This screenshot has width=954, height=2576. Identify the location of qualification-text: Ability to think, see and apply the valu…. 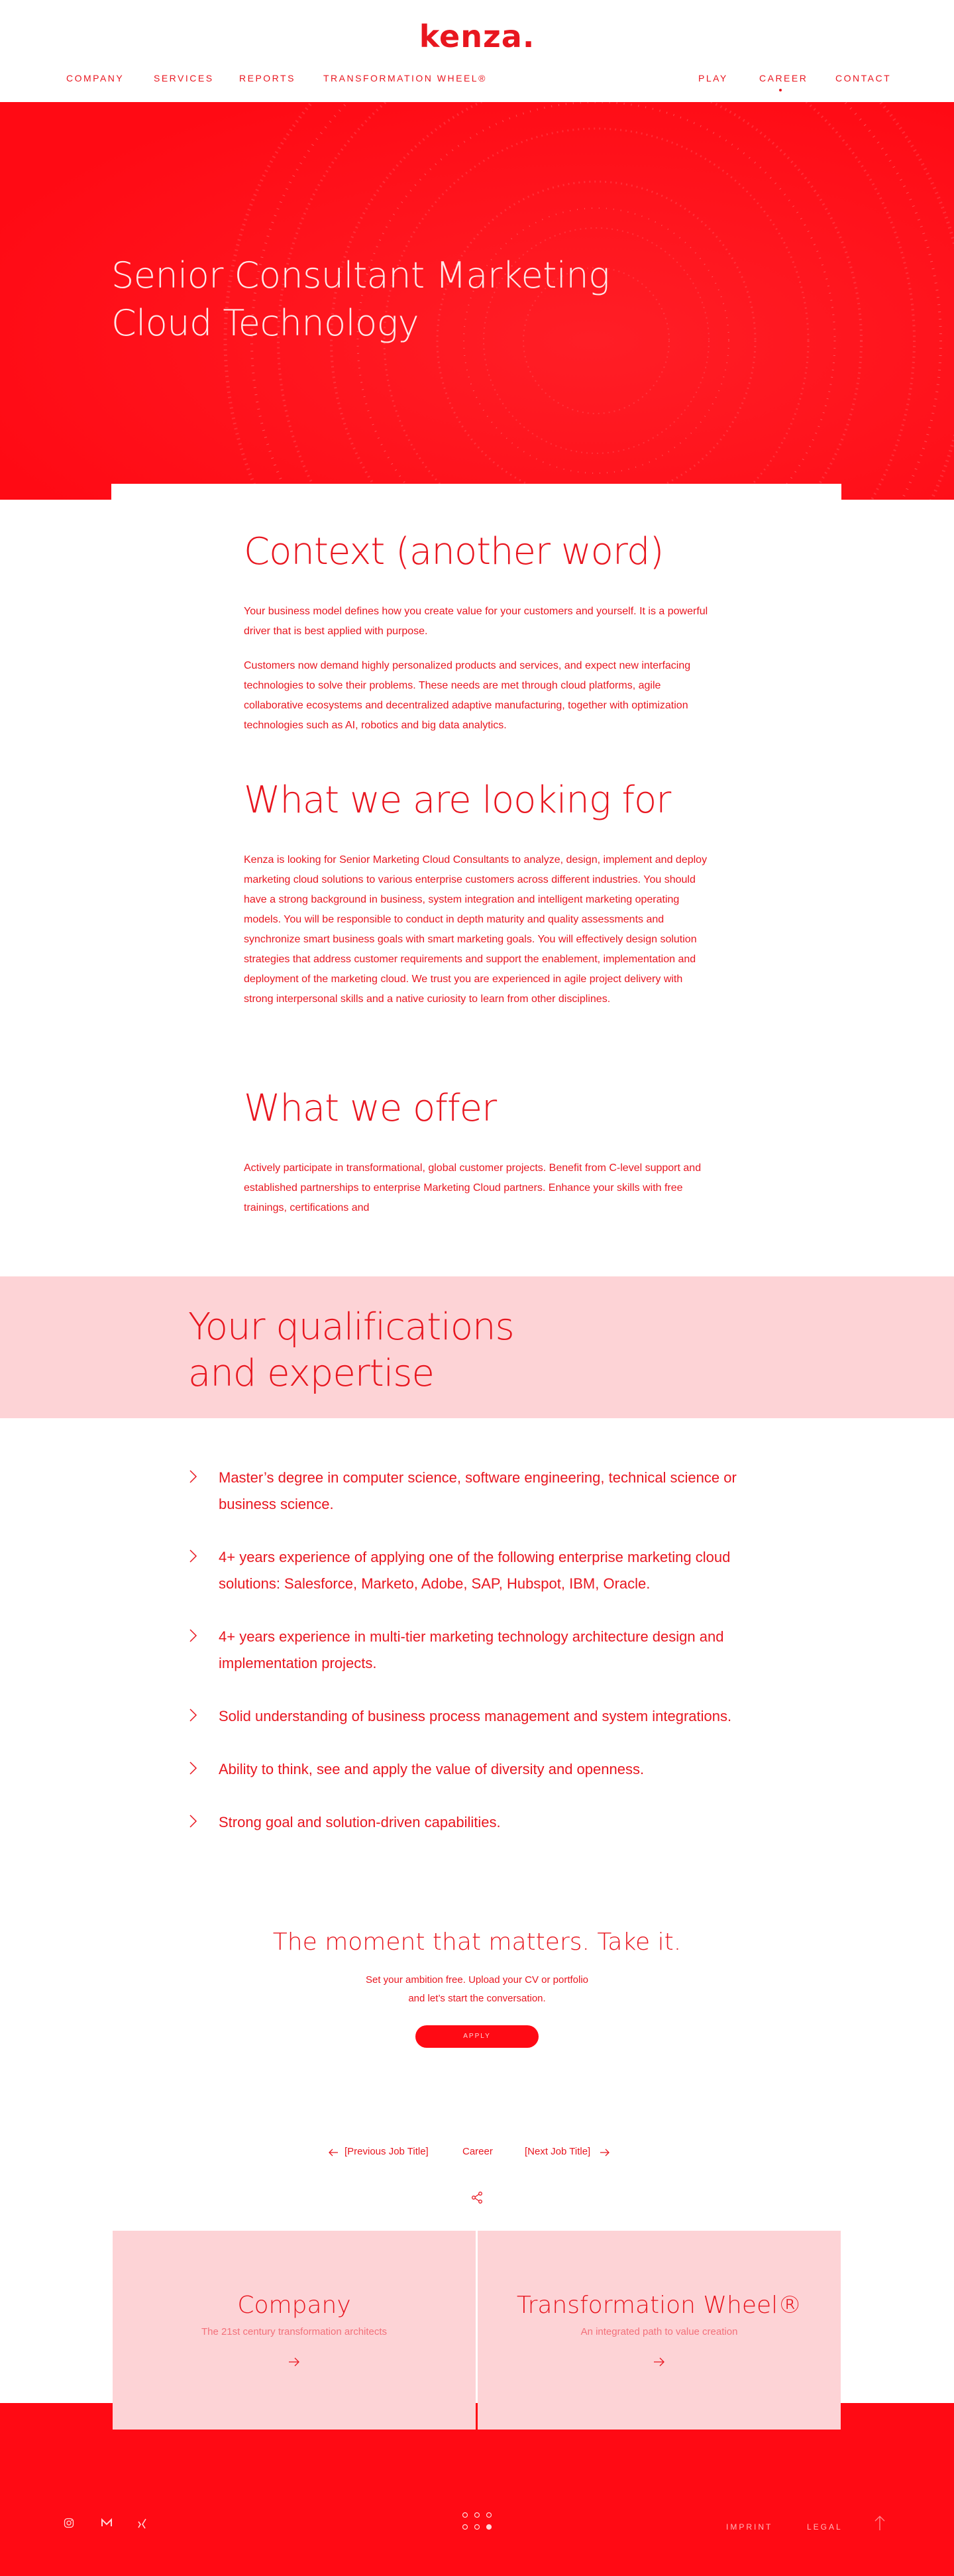
(432, 1769).